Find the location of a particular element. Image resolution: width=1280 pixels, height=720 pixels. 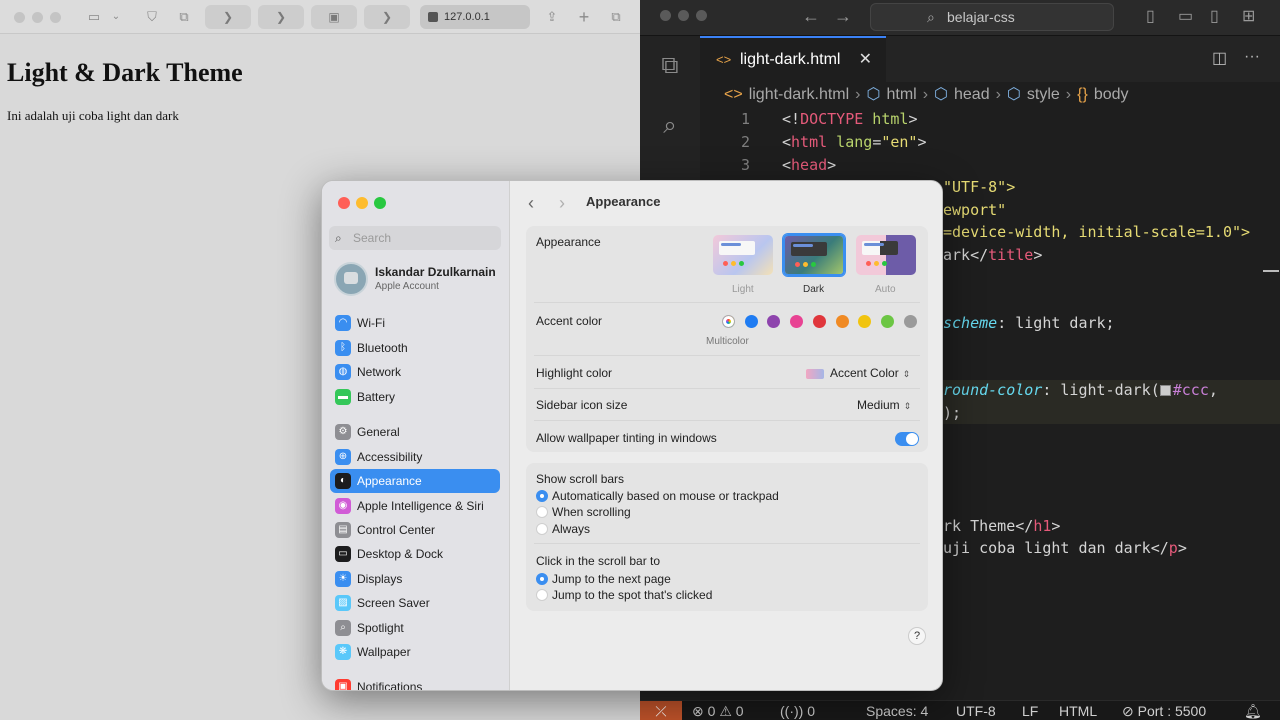

code-token: ark</ is located at coordinates (966, 255).